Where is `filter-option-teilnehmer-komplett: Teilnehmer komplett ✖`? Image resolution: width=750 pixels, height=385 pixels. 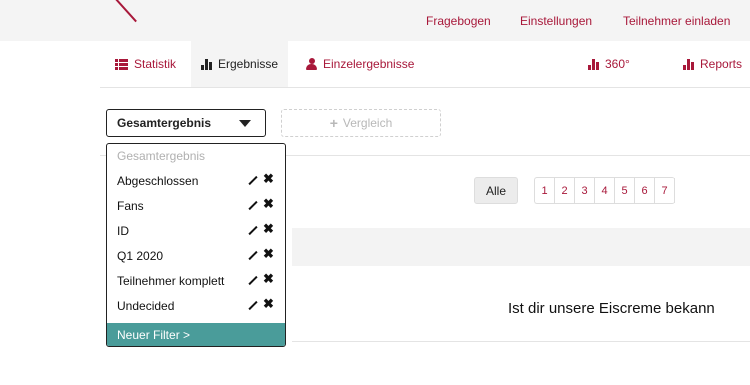
filter-option-teilnehmer-komplett: Teilnehmer komplett ✖ is located at coordinates (196, 281).